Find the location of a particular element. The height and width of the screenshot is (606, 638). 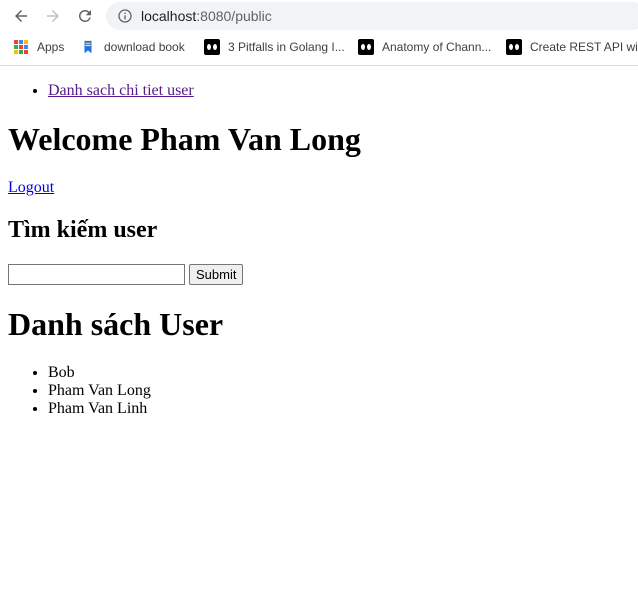

logout-paragraph: Logout is located at coordinates (319, 188).